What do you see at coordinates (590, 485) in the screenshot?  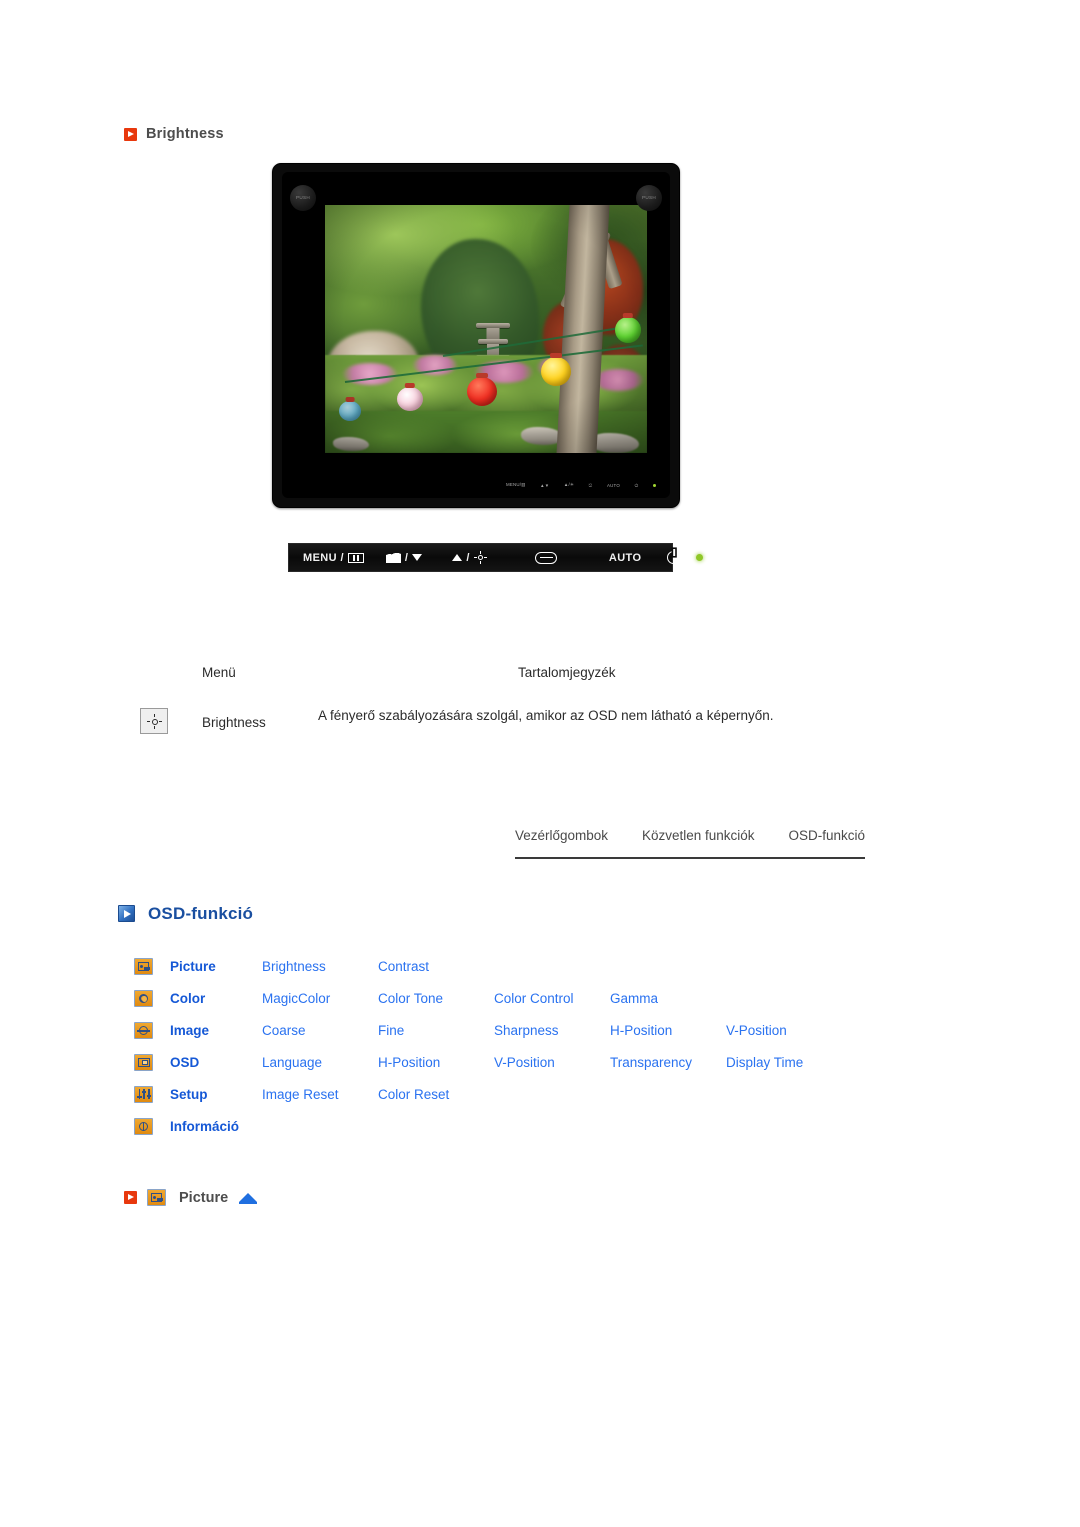 I see `bezel-enter-mark: ⎋` at bounding box center [590, 485].